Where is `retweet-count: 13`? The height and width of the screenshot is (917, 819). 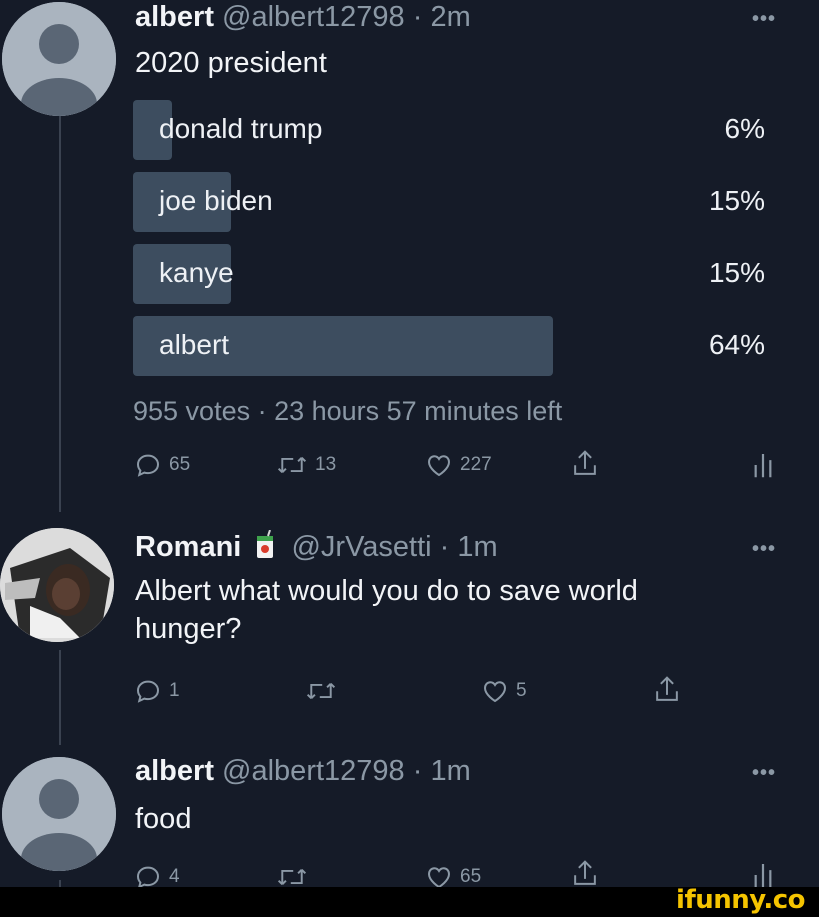 retweet-count: 13 is located at coordinates (326, 464).